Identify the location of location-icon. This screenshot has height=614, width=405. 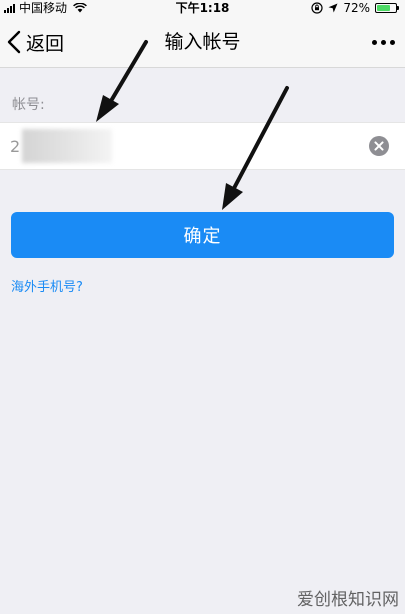
(333, 8).